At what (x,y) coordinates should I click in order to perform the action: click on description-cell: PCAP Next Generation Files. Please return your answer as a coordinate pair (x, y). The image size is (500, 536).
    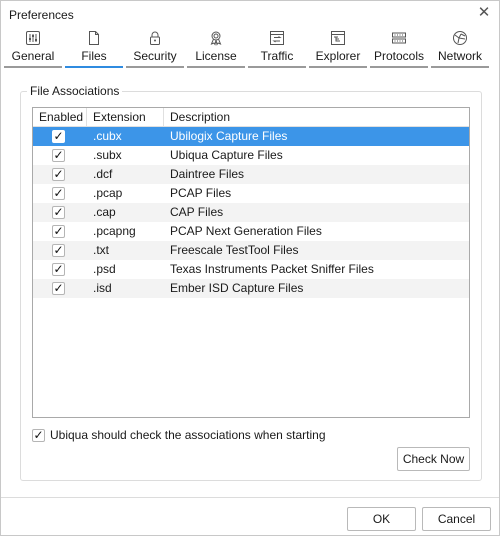
    Looking at the image, I should click on (246, 231).